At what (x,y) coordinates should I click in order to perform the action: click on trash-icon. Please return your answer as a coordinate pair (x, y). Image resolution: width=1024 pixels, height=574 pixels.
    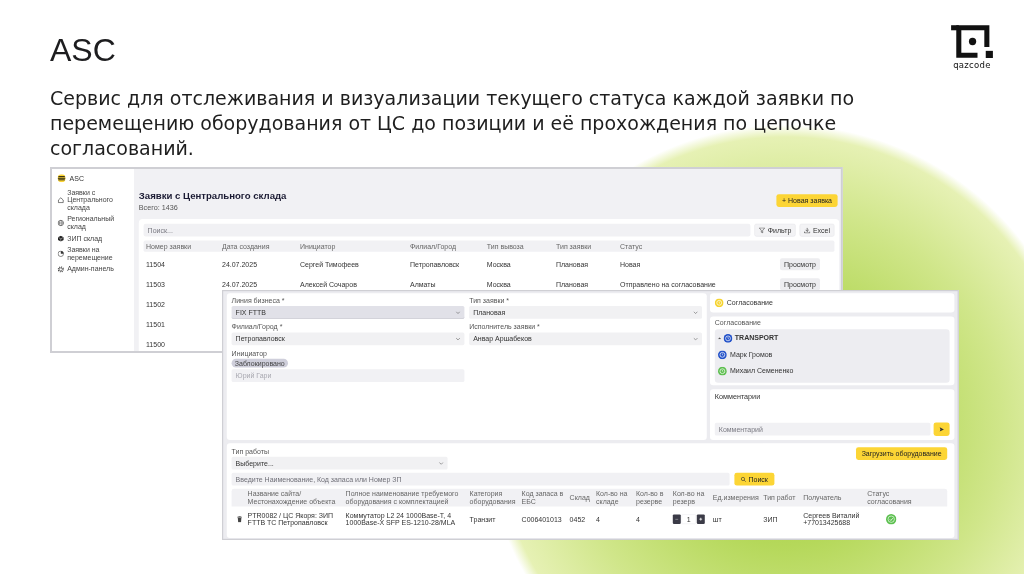
    Looking at the image, I should click on (239, 519).